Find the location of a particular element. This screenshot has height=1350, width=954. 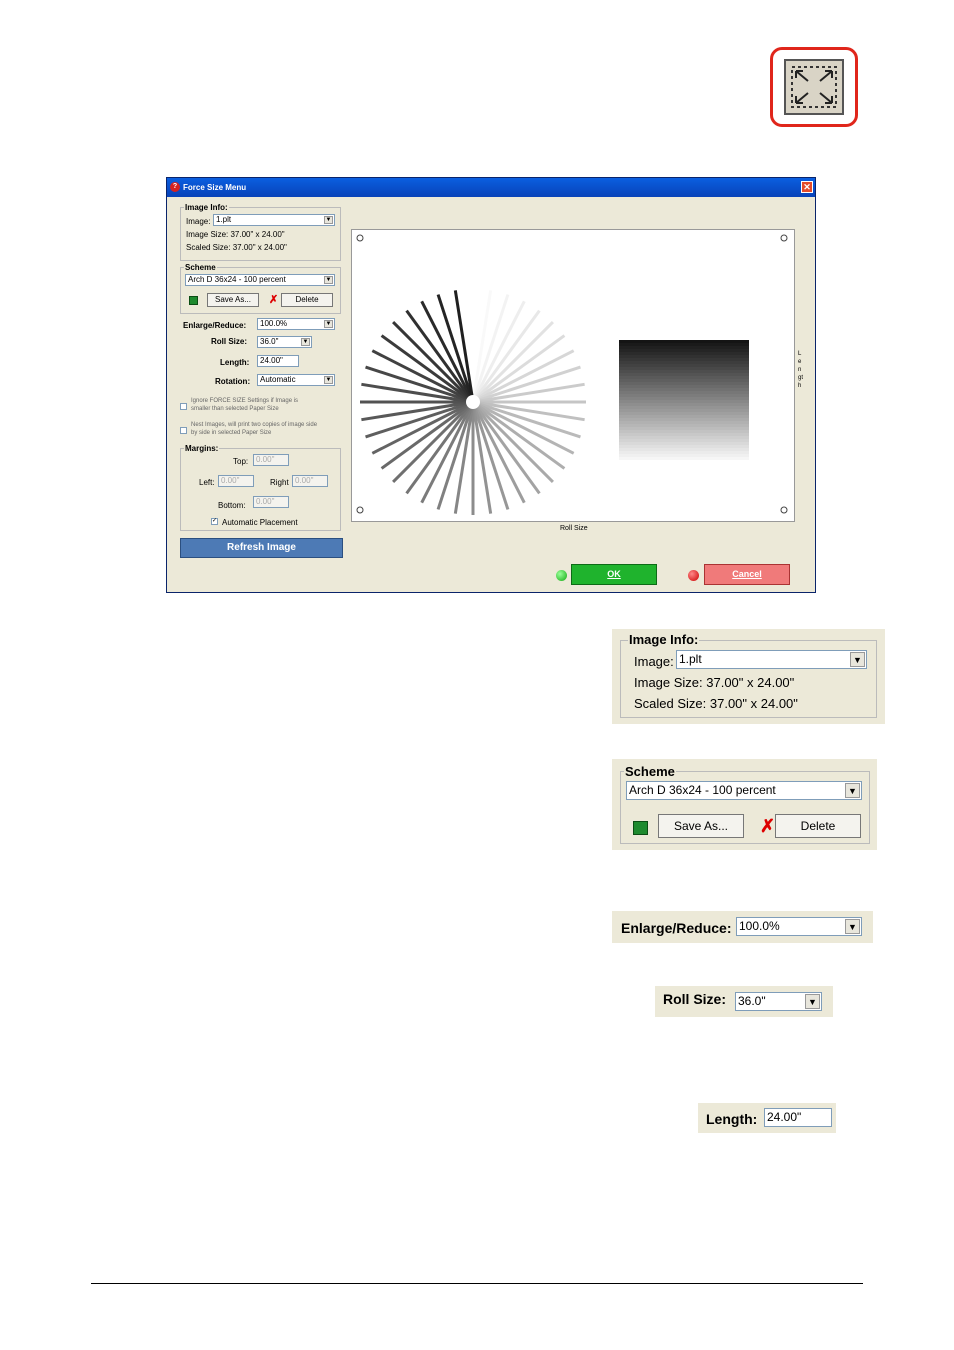

zoom-roll-size-panel: Roll Size: 36.0" ▼ is located at coordinates (744, 1001).